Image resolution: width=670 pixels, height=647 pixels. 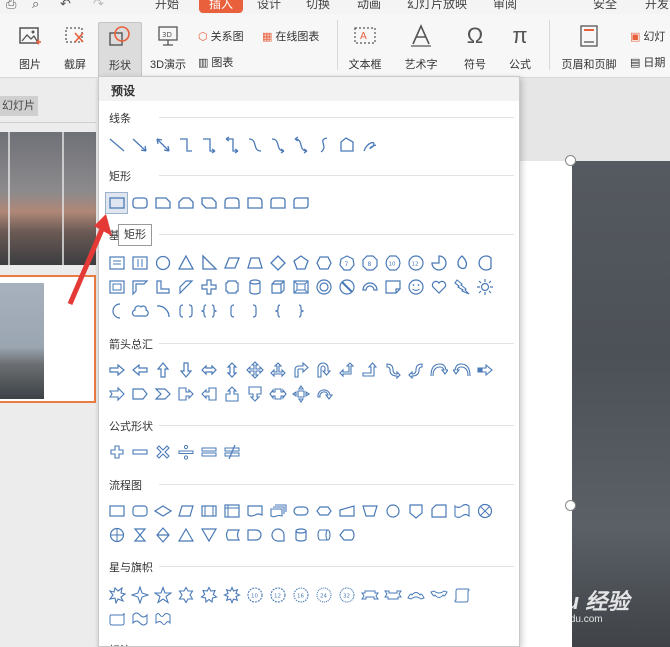 What do you see at coordinates (323, 287) in the screenshot?
I see `donut-shape` at bounding box center [323, 287].